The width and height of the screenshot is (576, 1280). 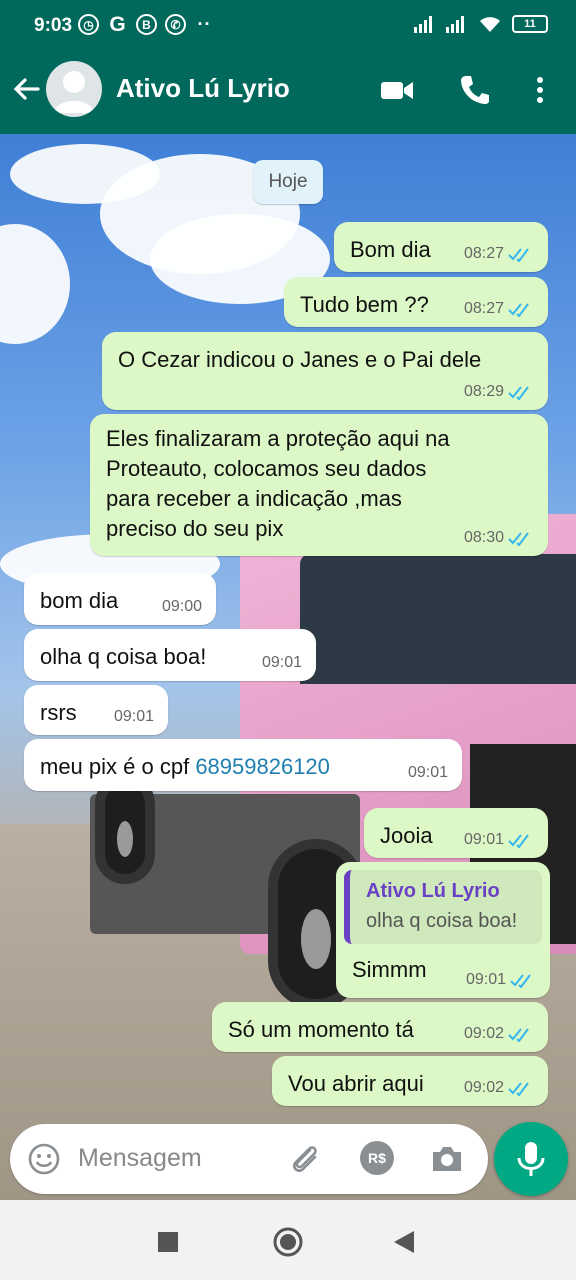 I want to click on message-bubble-outgoing: Bom dia 08:27, so click(x=441, y=247).